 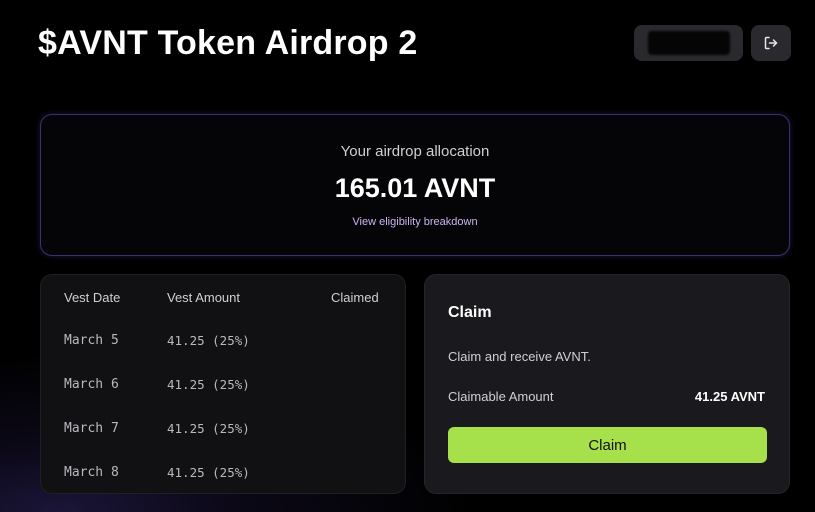 What do you see at coordinates (355, 297) in the screenshot?
I see `column-header-claimed: Claimed` at bounding box center [355, 297].